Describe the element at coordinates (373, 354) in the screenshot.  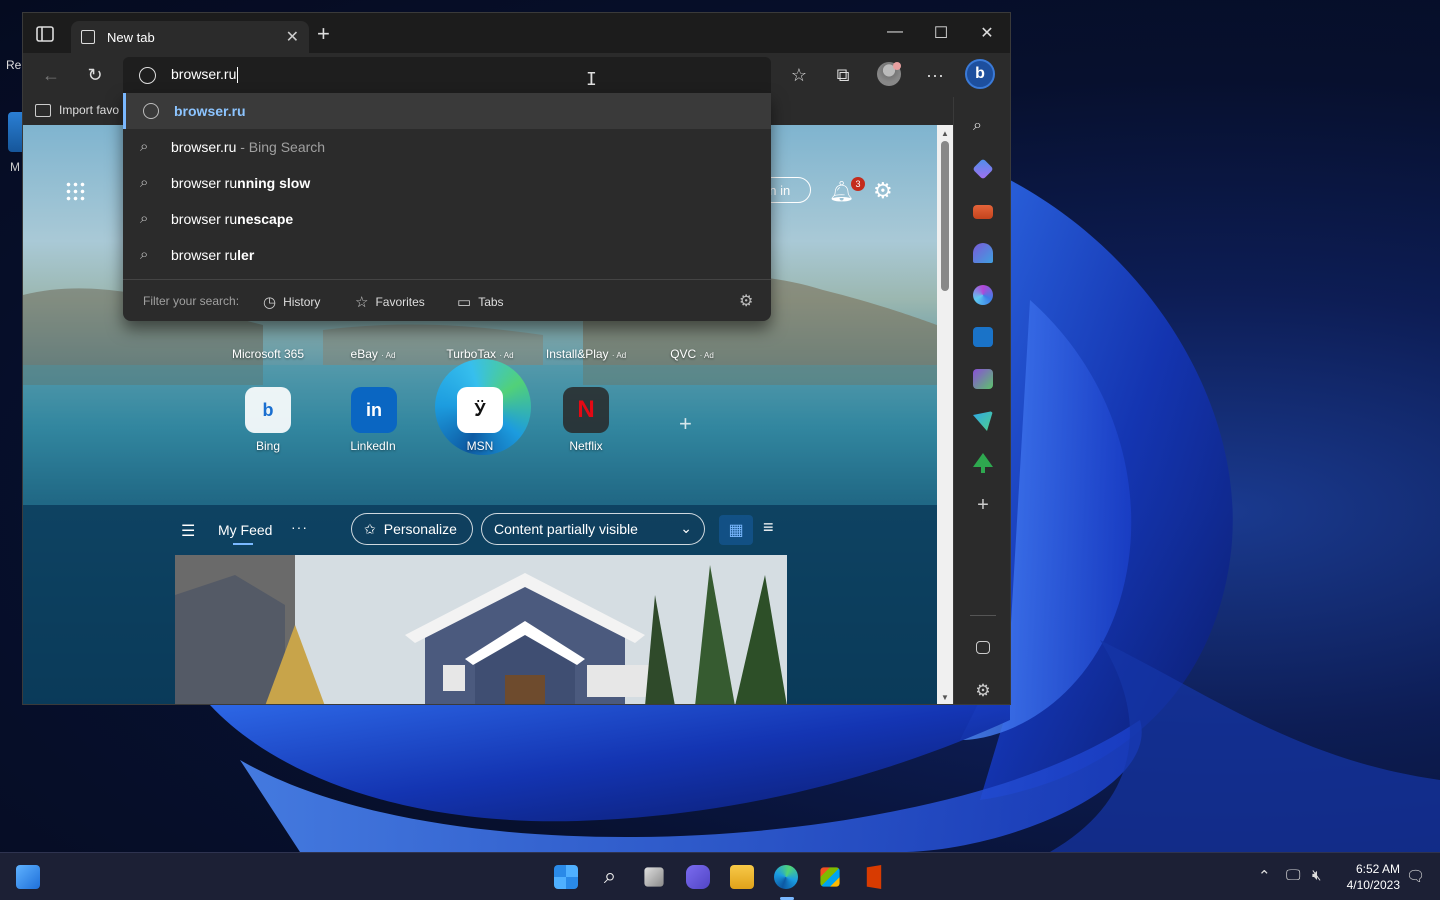
I see `quick-link-ebay: eBay · Ad` at that location.